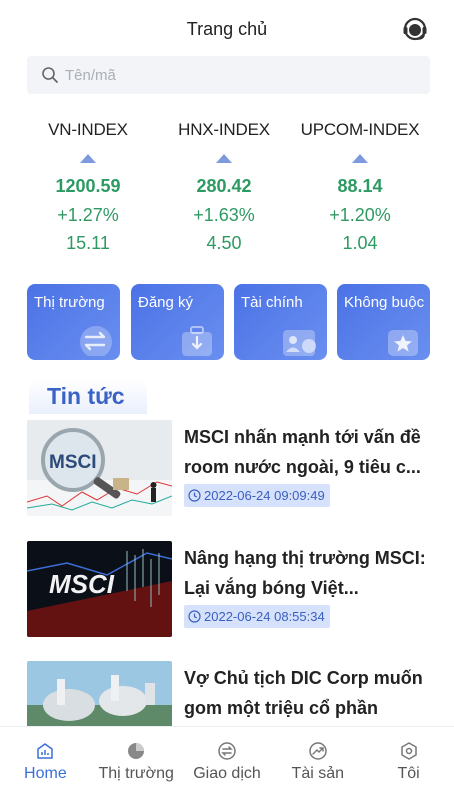  What do you see at coordinates (224, 129) in the screenshot?
I see `index-name: HNX-INDEX` at bounding box center [224, 129].